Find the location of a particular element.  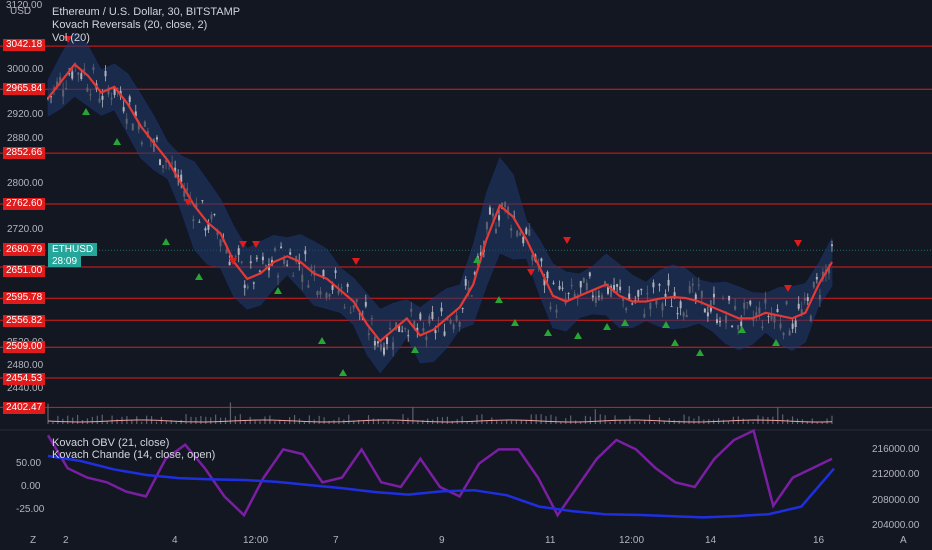

indicator-volume: Vol (20) is located at coordinates (71, 38).